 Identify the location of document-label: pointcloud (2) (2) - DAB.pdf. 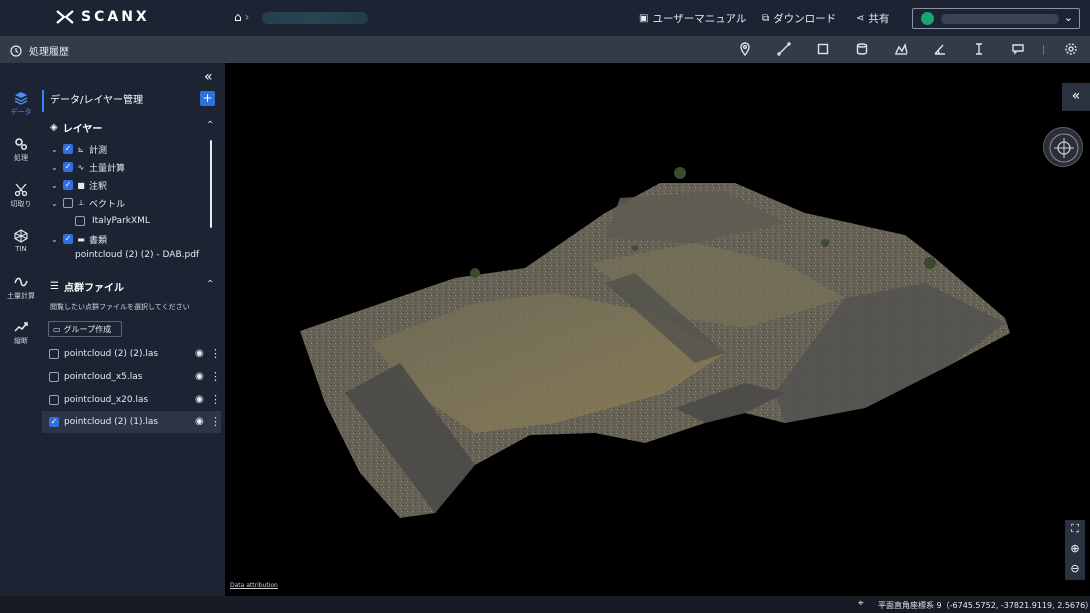
(137, 255).